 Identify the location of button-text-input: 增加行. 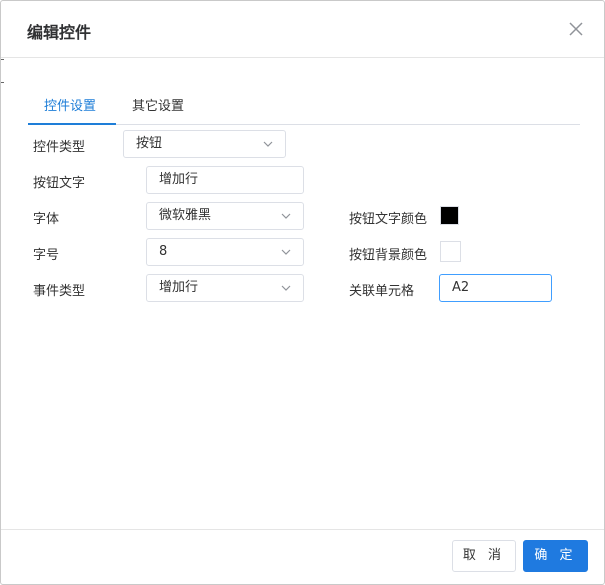
(225, 180).